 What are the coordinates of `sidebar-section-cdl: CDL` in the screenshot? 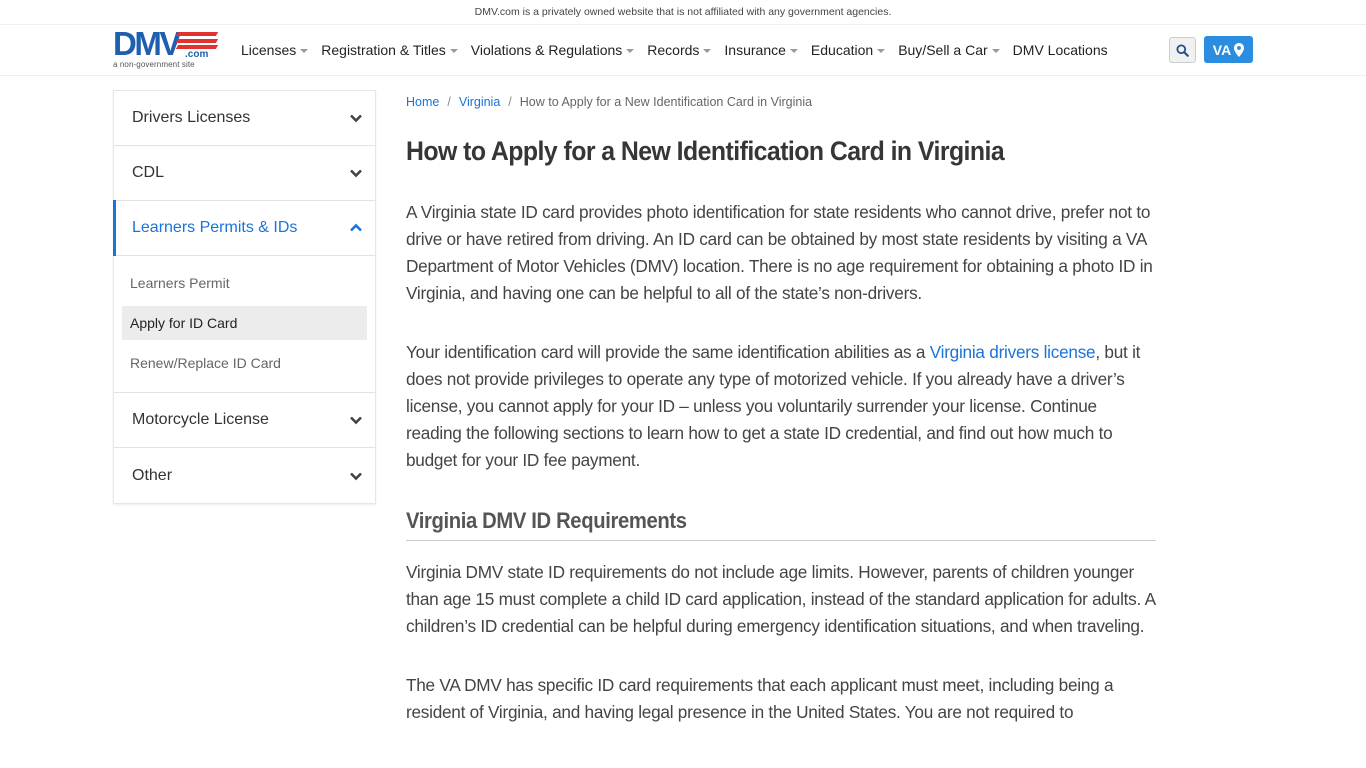 It's located at (244, 173).